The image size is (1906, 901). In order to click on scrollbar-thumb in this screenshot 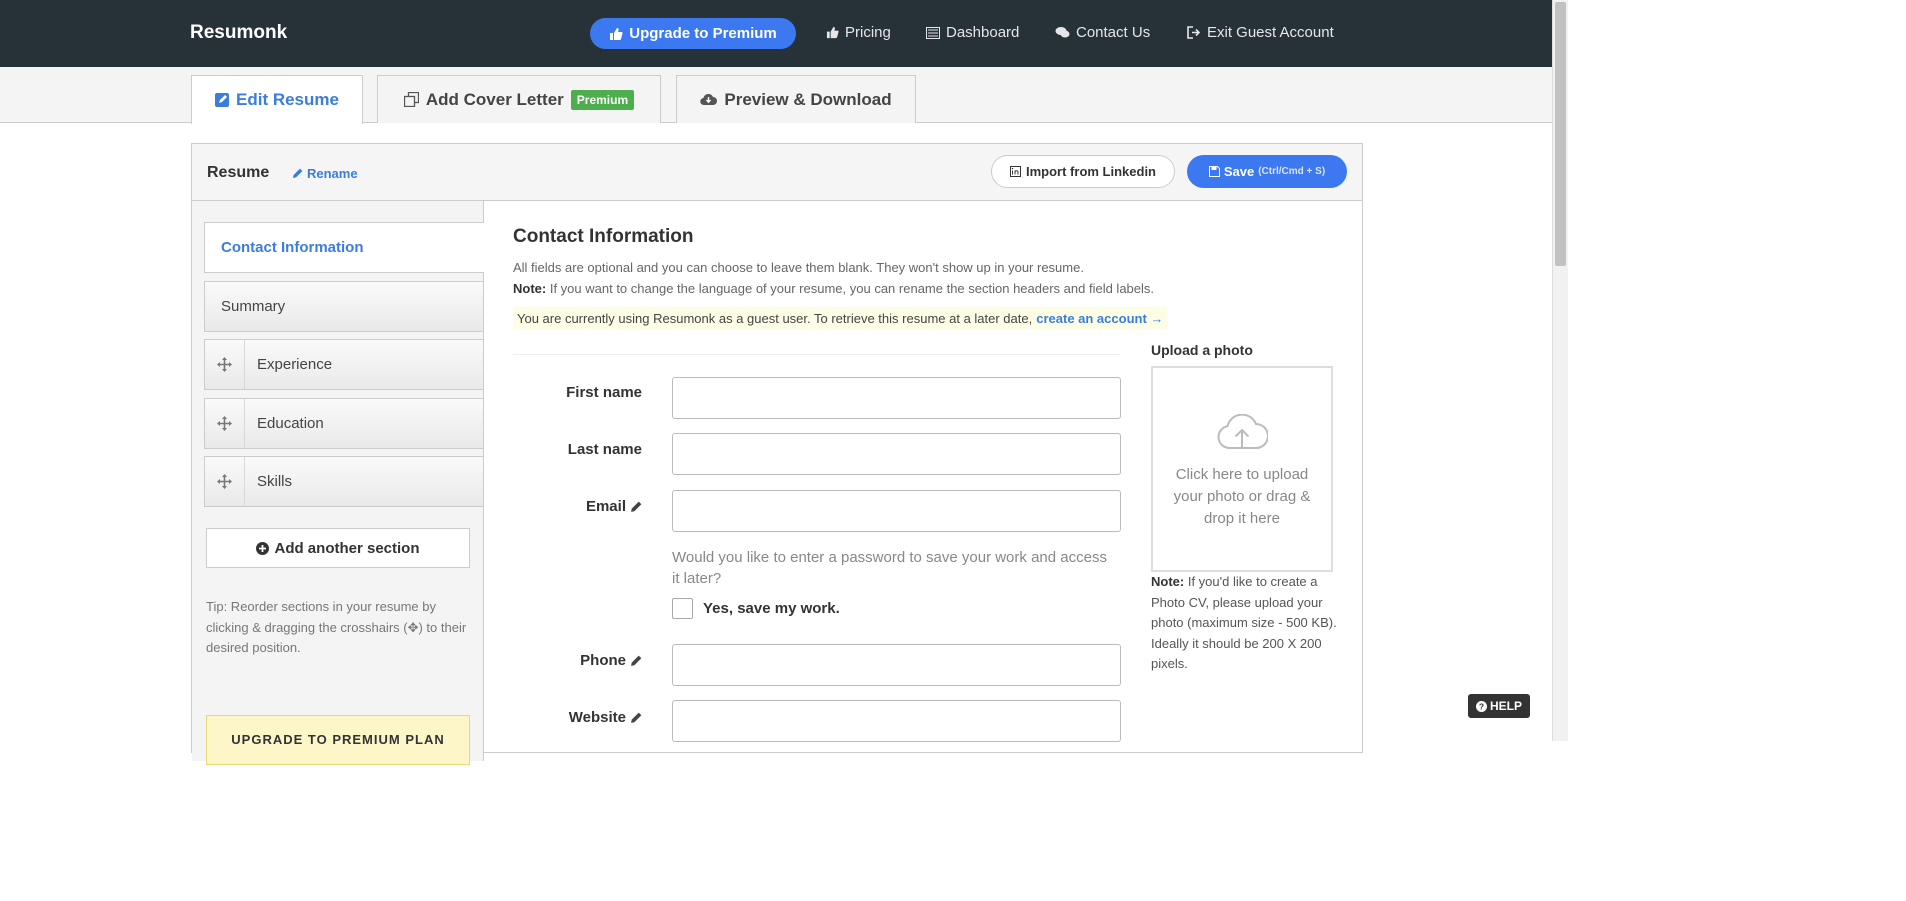, I will do `click(1560, 134)`.